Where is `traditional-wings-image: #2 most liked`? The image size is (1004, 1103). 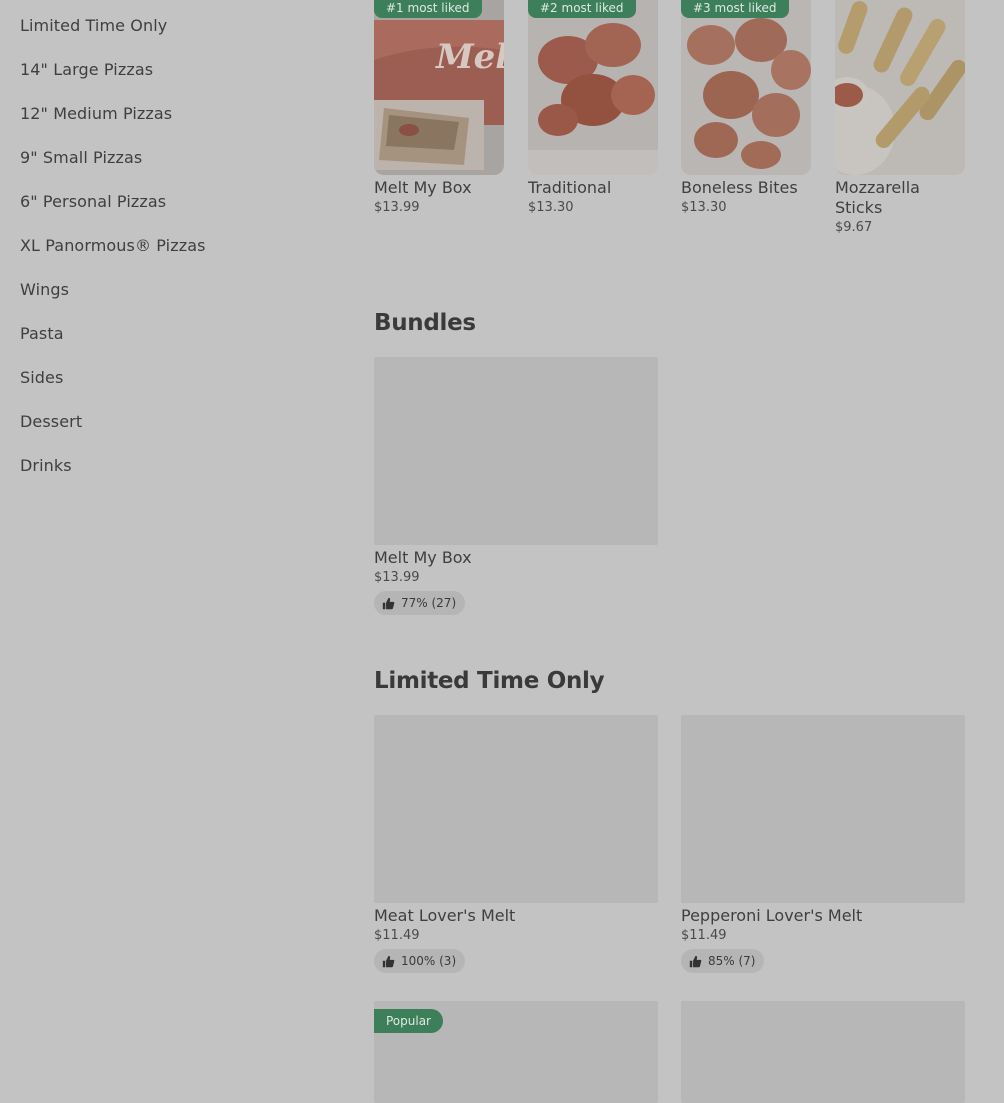
traditional-wings-image: #2 most liked is located at coordinates (593, 87).